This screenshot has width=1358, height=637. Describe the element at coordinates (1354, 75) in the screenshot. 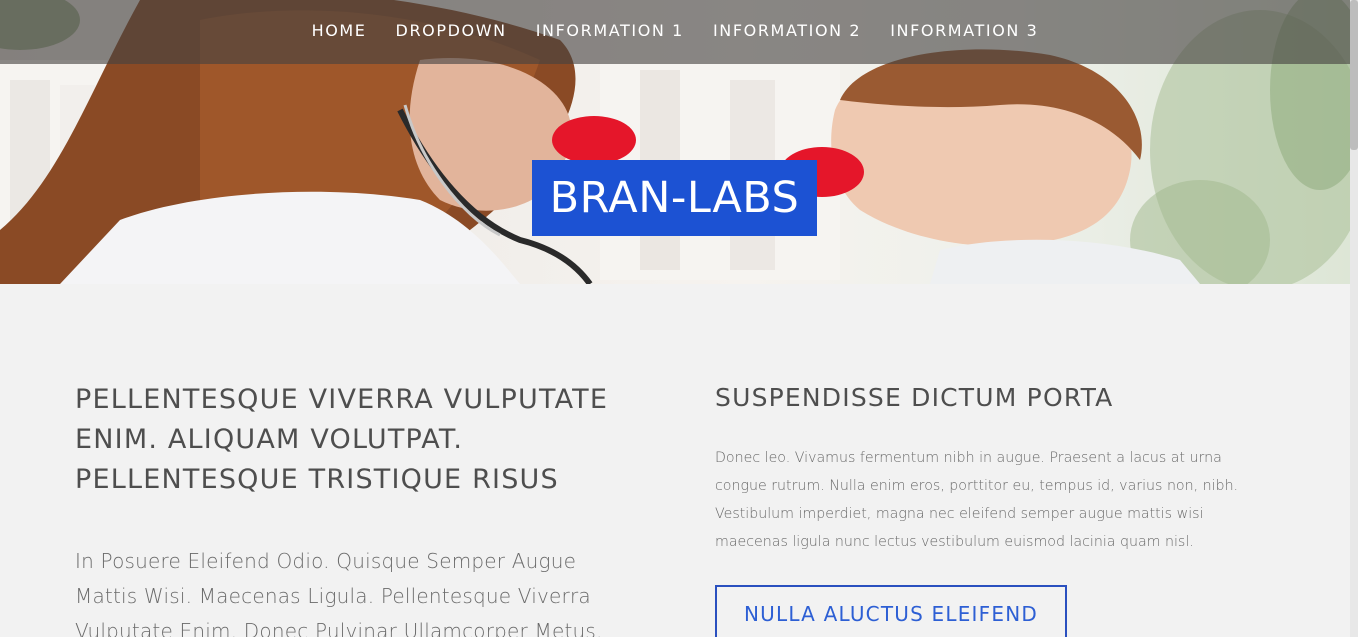

I see `scrollbar-thumb` at that location.